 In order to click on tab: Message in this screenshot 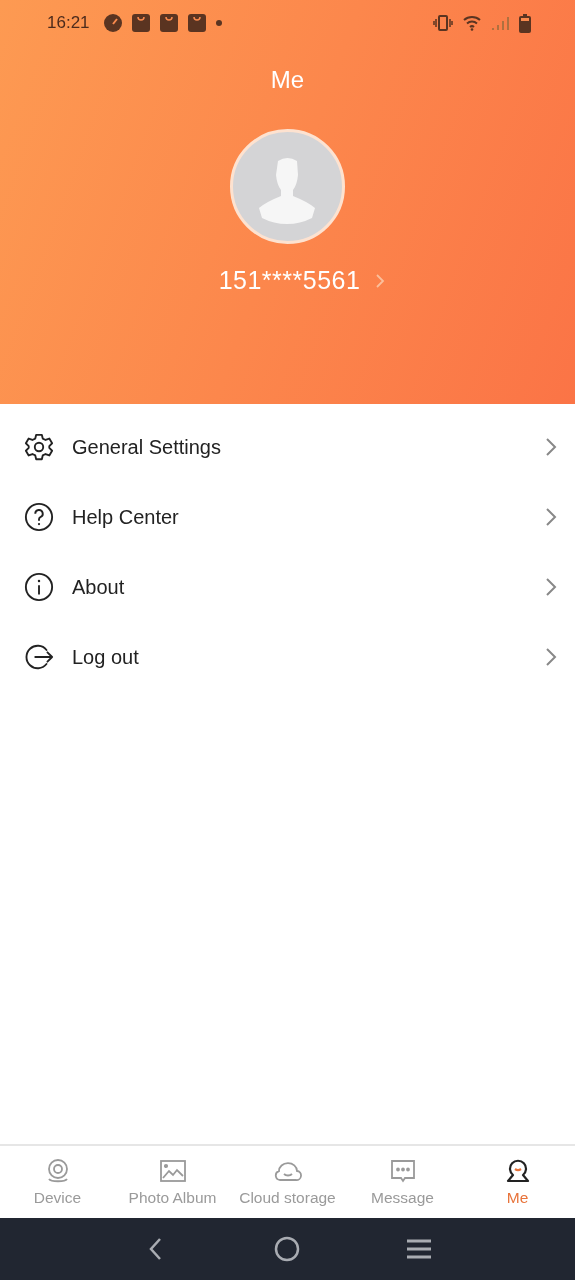, I will do `click(402, 1182)`.